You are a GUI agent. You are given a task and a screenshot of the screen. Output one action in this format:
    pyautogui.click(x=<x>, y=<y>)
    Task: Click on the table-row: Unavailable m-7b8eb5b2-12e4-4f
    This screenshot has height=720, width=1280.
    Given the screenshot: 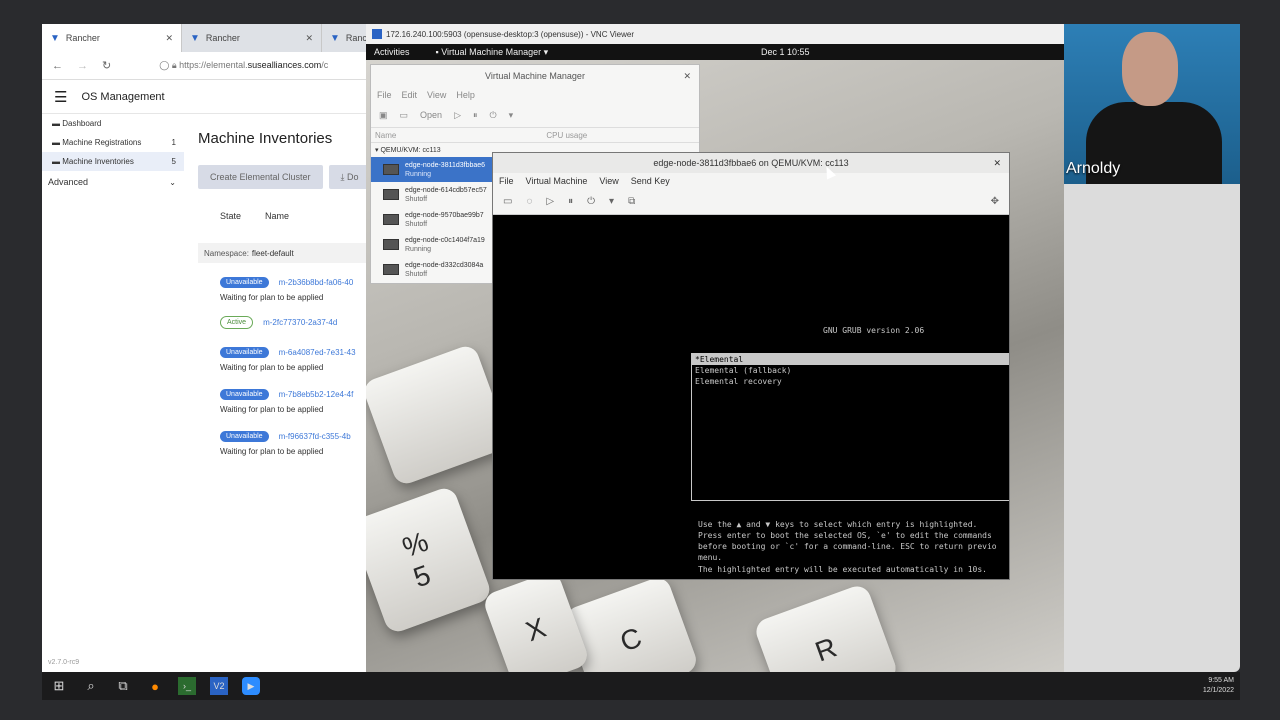 What is the action you would take?
    pyautogui.click(x=285, y=394)
    